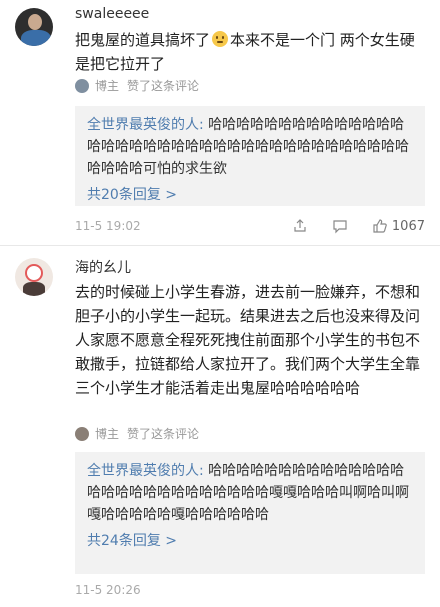 The width and height of the screenshot is (440, 607). What do you see at coordinates (112, 14) in the screenshot?
I see `comment-username: swaleeeee` at bounding box center [112, 14].